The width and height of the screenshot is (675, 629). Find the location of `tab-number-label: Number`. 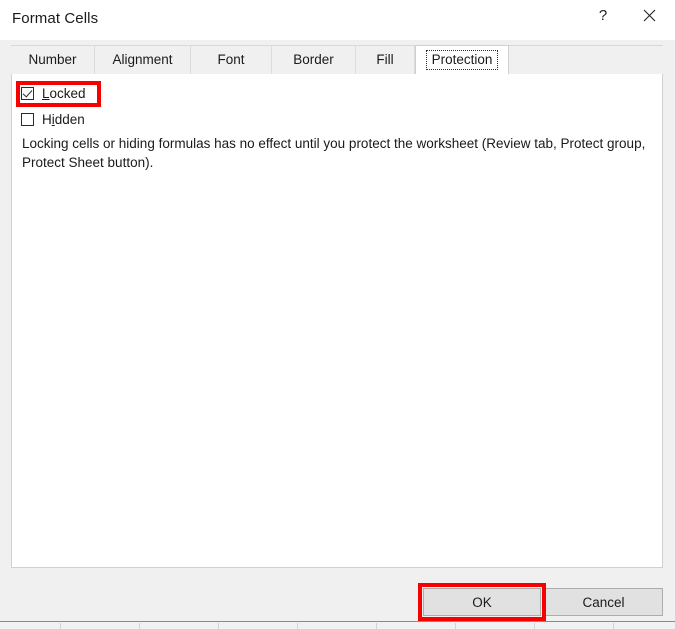

tab-number-label: Number is located at coordinates (52, 59).